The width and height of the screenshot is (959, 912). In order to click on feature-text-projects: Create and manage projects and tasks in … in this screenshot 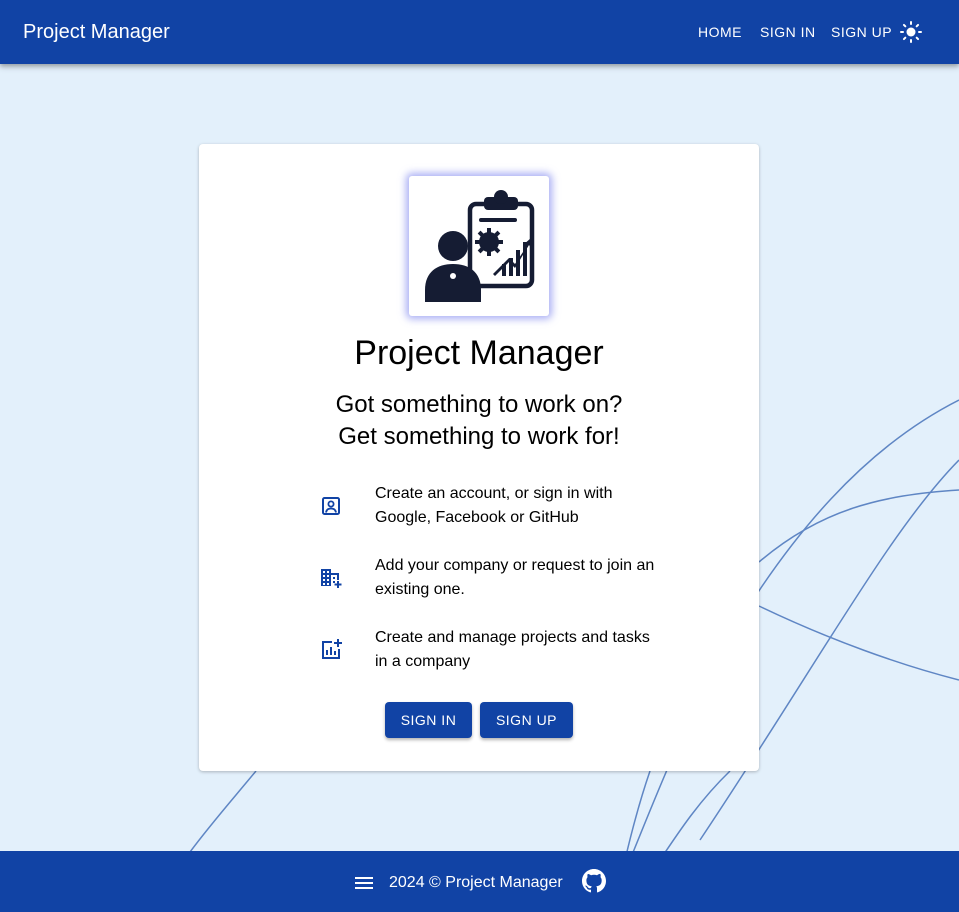, I will do `click(512, 649)`.